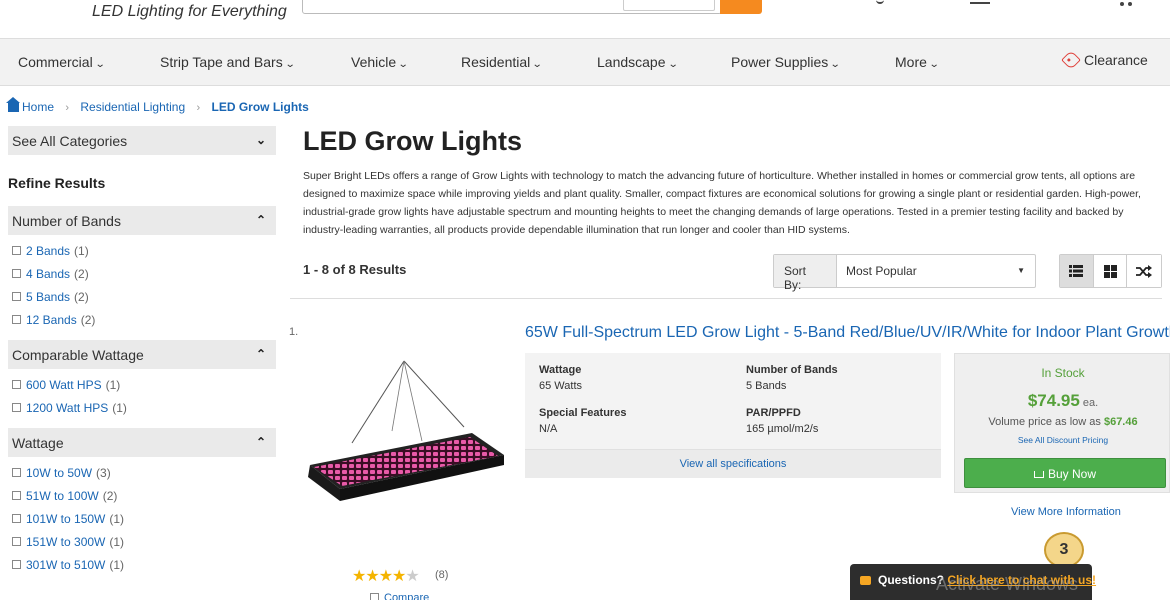 The width and height of the screenshot is (1170, 600). I want to click on spec-value: 165 µmol/m2/s, so click(782, 429).